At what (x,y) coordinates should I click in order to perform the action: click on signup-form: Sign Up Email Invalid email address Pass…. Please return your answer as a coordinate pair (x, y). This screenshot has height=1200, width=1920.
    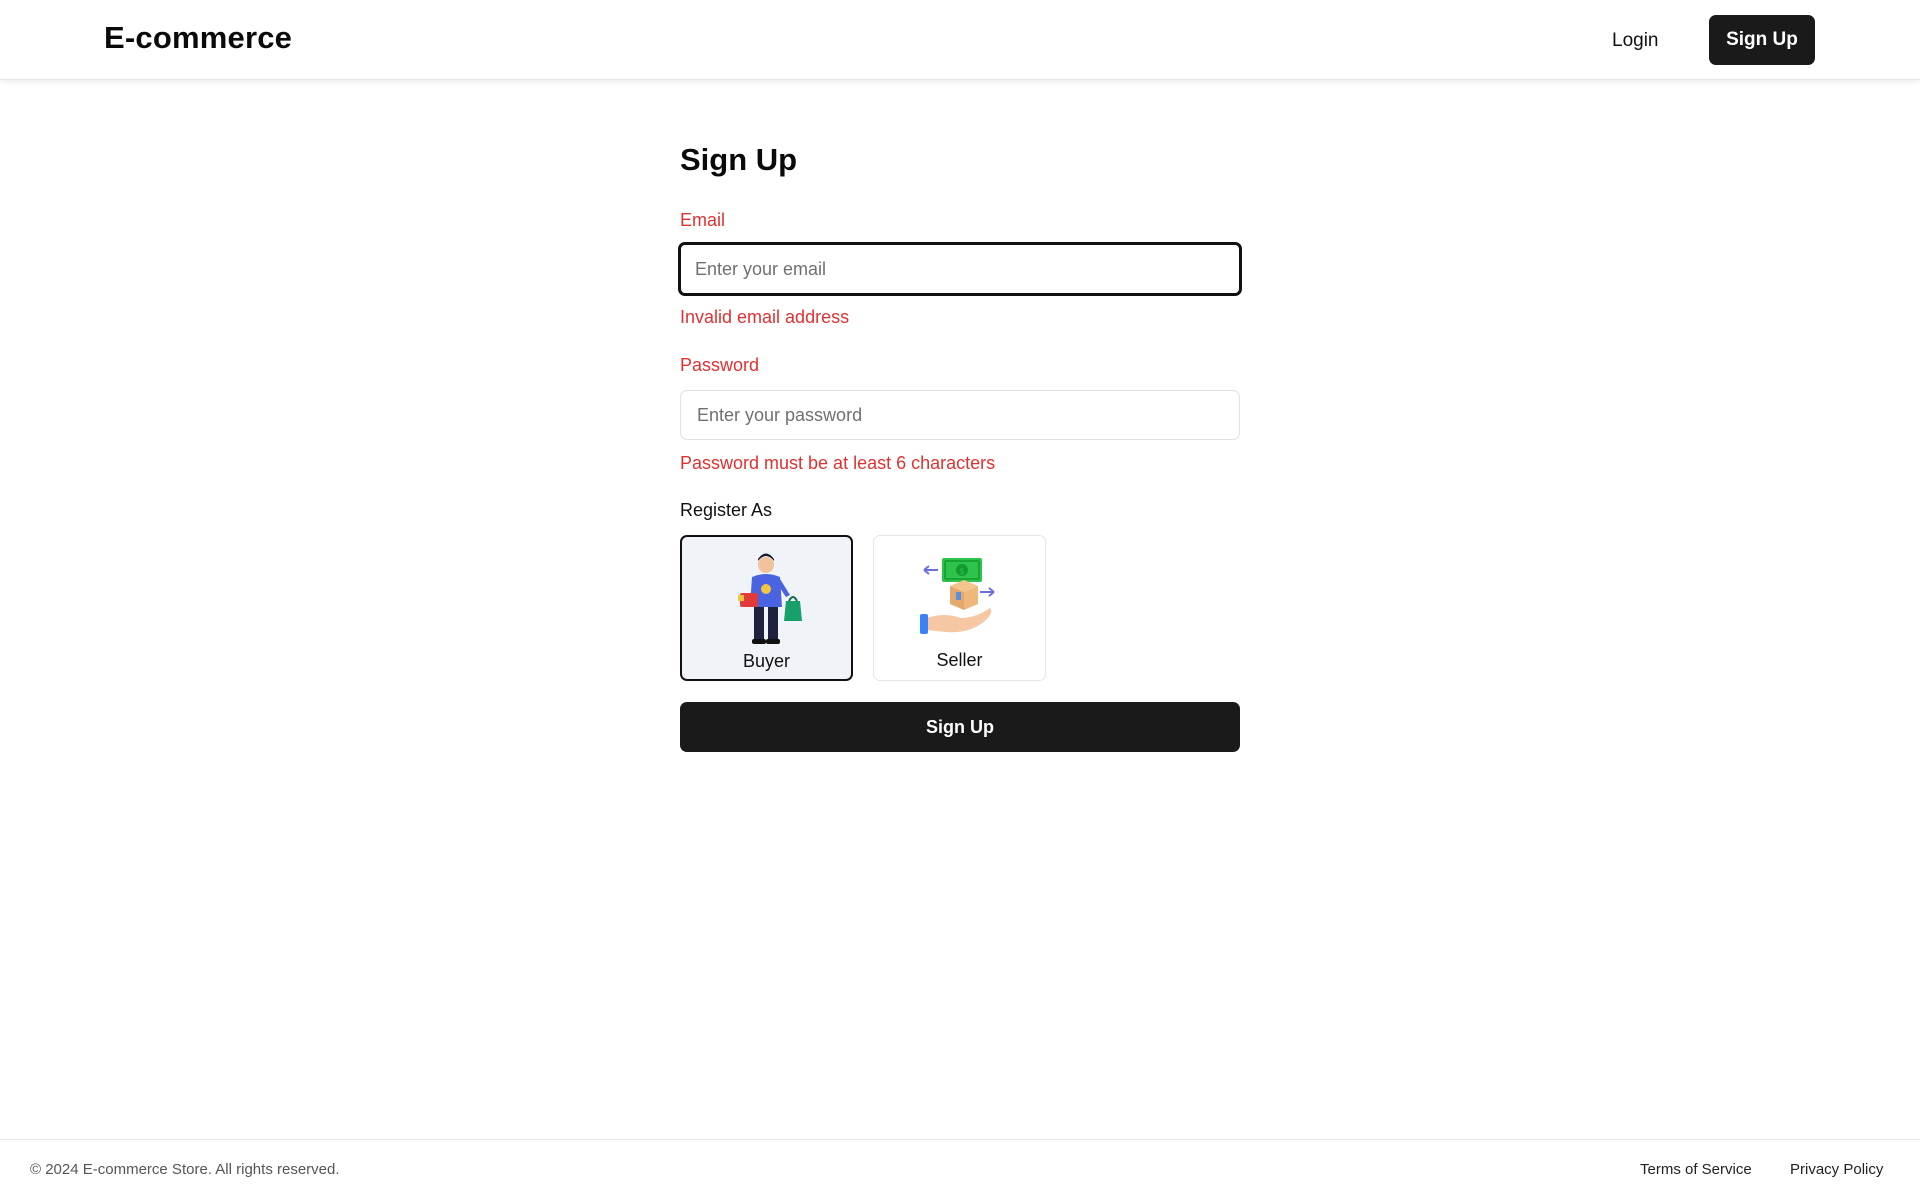
    Looking at the image, I should click on (960, 446).